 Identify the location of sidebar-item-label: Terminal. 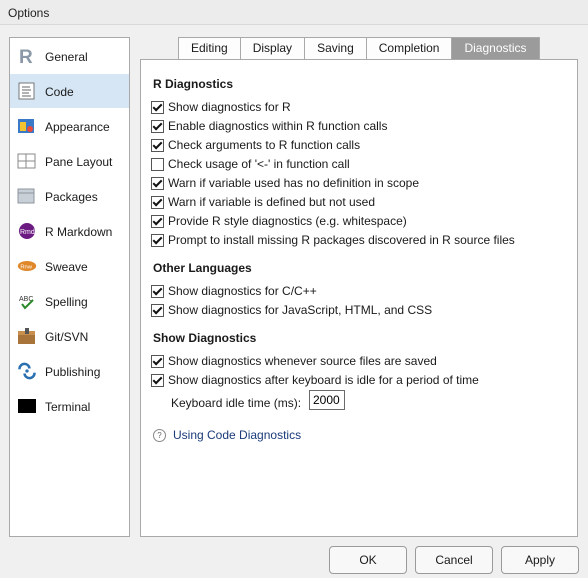
(68, 407).